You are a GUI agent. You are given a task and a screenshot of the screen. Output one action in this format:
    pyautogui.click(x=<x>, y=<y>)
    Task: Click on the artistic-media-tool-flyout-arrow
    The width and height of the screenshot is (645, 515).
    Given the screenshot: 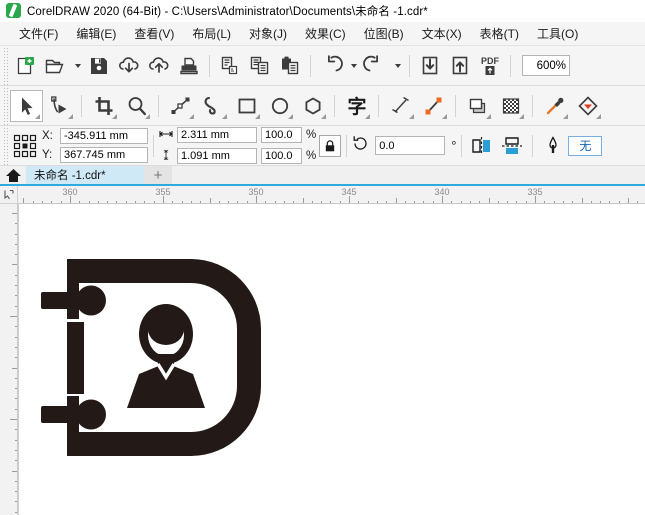 What is the action you would take?
    pyautogui.click(x=224, y=116)
    